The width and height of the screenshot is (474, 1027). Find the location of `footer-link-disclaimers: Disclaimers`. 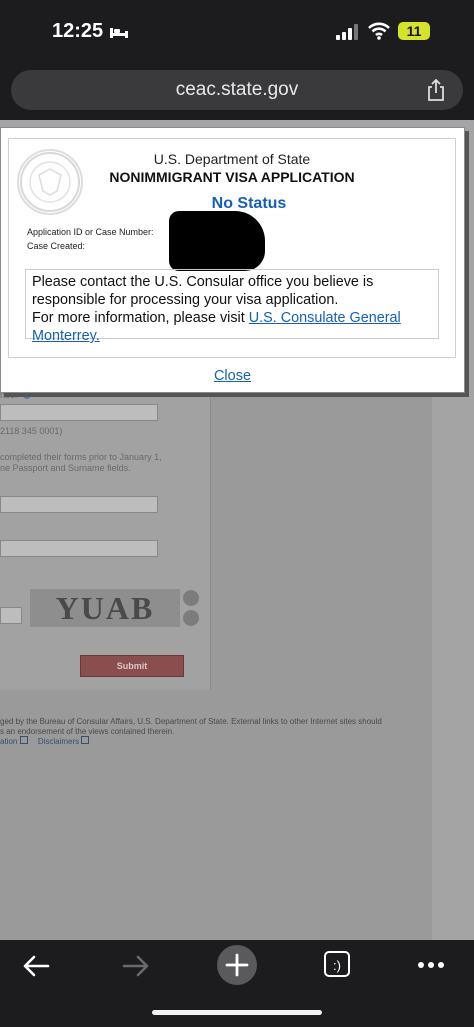

footer-link-disclaimers: Disclaimers is located at coordinates (58, 741).